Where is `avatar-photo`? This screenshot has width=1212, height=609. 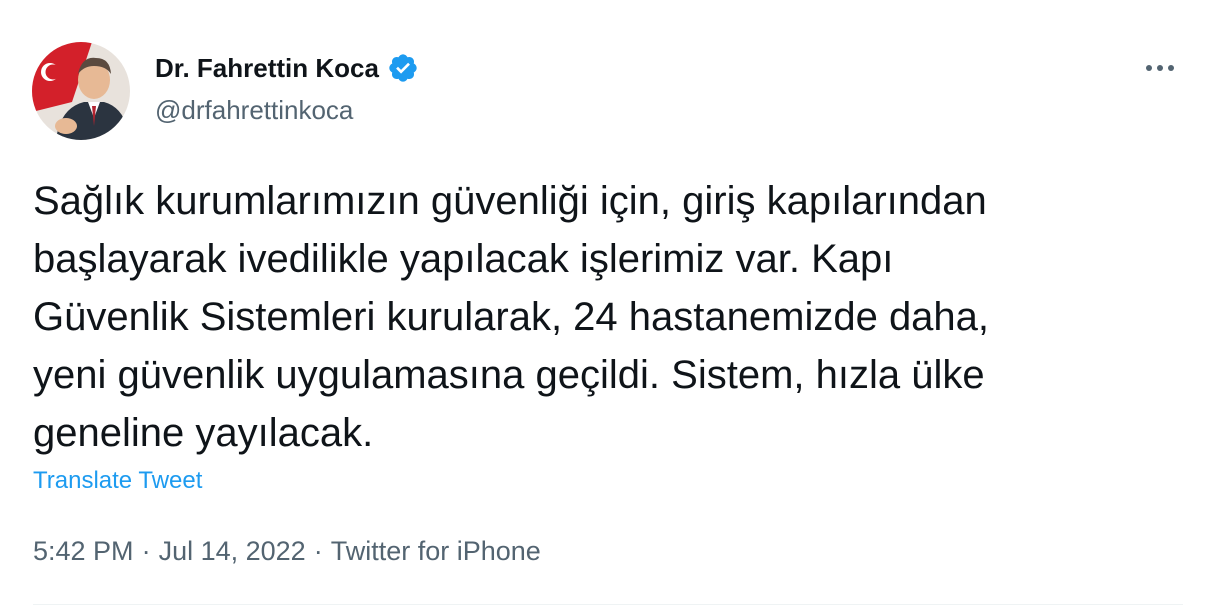
avatar-photo is located at coordinates (81, 91).